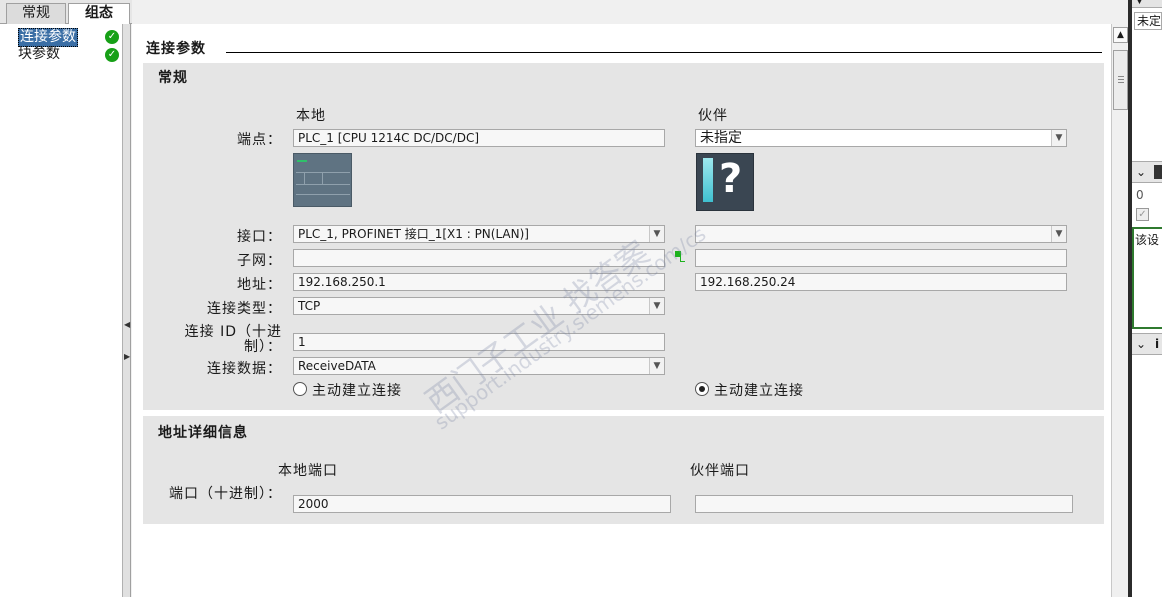 This screenshot has height=597, width=1162. What do you see at coordinates (244, 369) in the screenshot?
I see `conn-data-label: 连接数据：` at bounding box center [244, 369].